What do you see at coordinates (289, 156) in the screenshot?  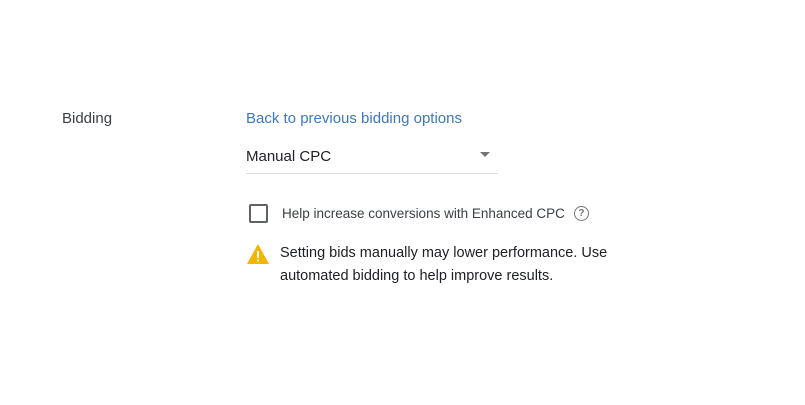 I see `bid-strategy-selected-value: Manual CPC` at bounding box center [289, 156].